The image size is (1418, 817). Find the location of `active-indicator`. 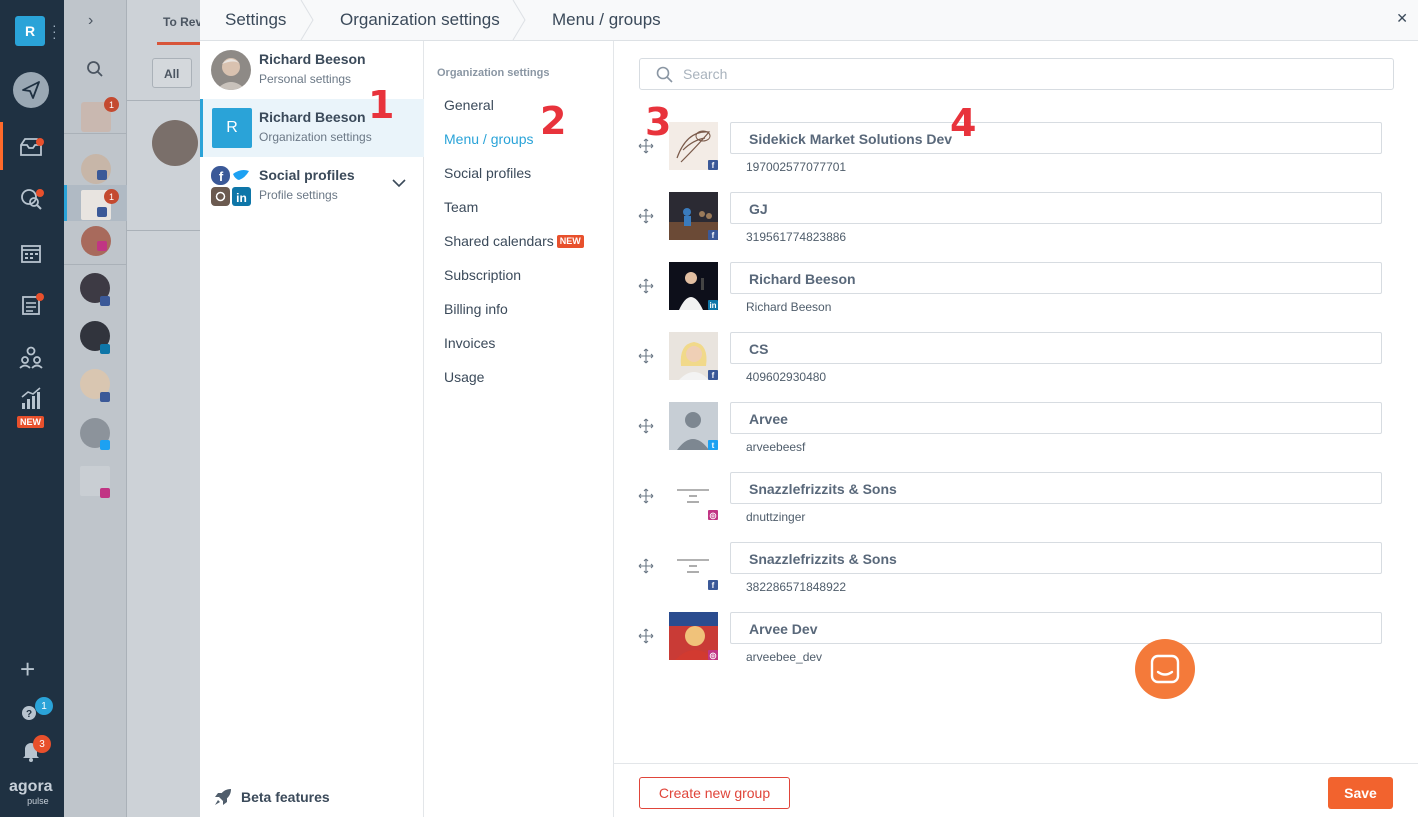

active-indicator is located at coordinates (1, 146).